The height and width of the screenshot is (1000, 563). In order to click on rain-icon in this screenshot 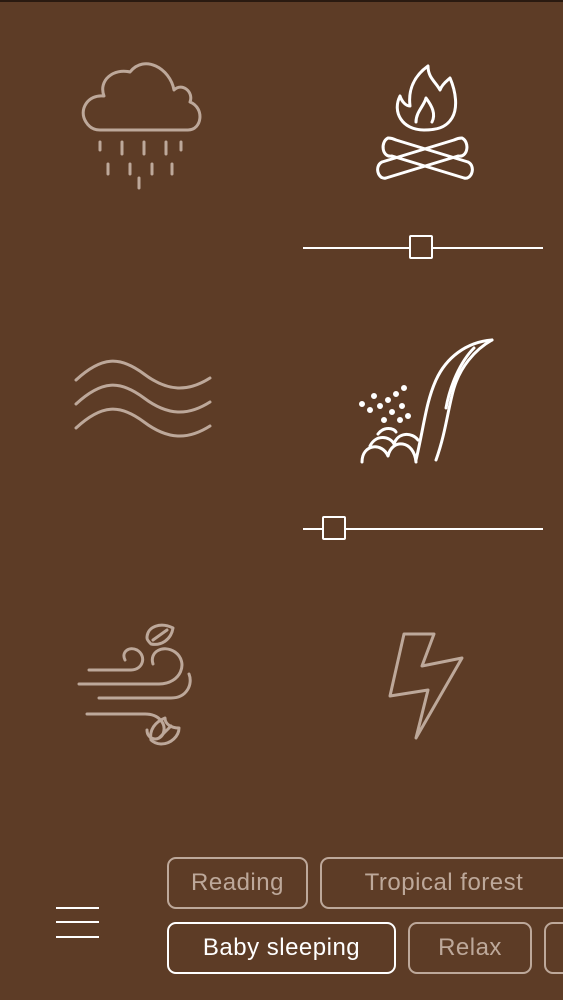, I will do `click(141, 126)`.